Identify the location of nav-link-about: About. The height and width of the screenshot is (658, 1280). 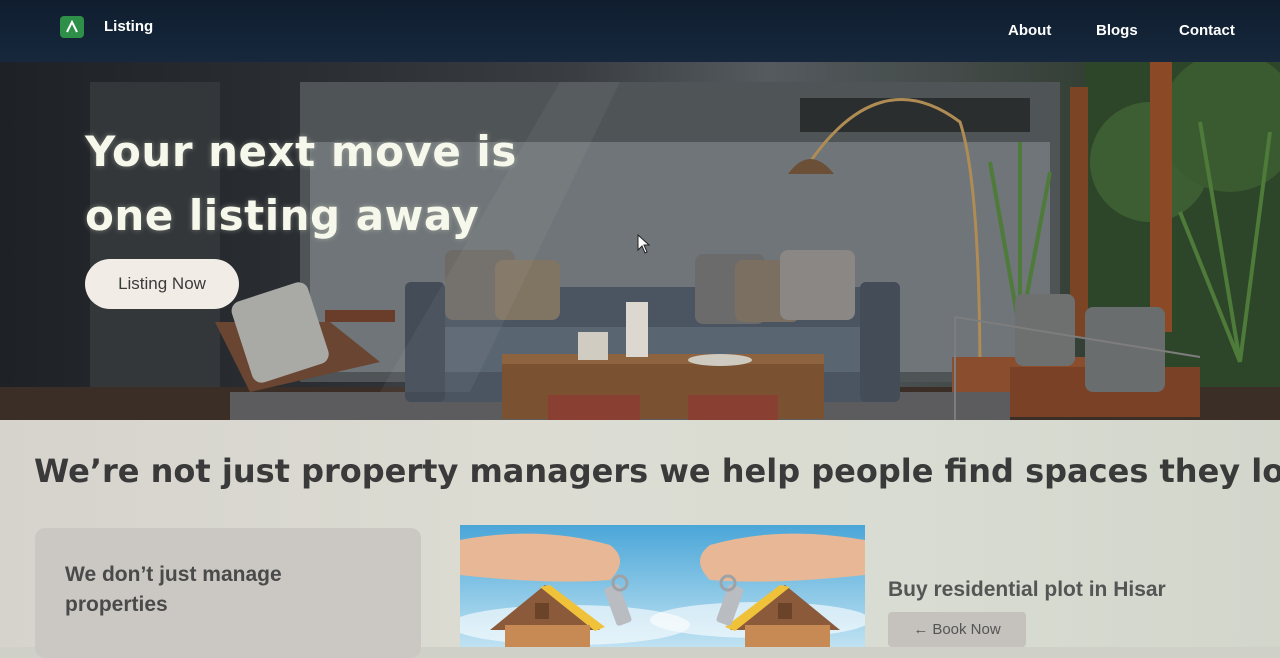
(1029, 30).